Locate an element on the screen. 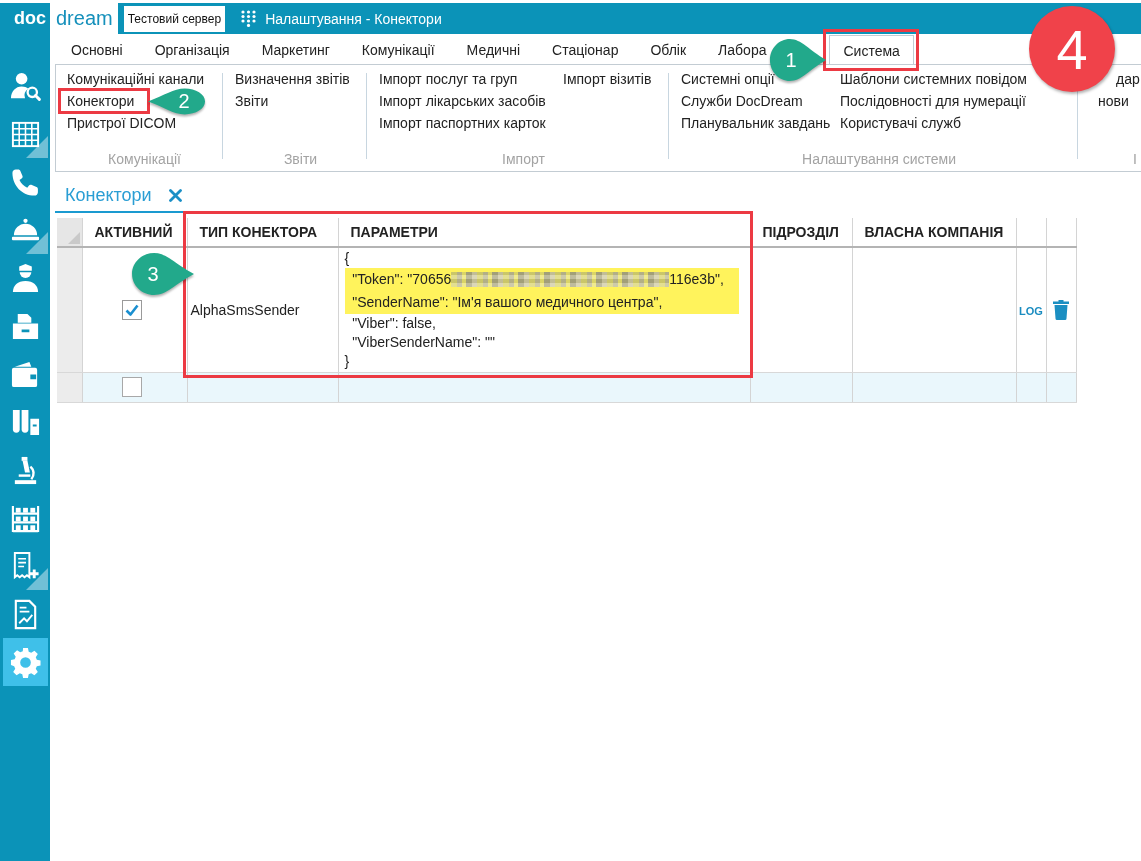 Image resolution: width=1141 pixels, height=861 pixels. settings-icon is located at coordinates (25, 662).